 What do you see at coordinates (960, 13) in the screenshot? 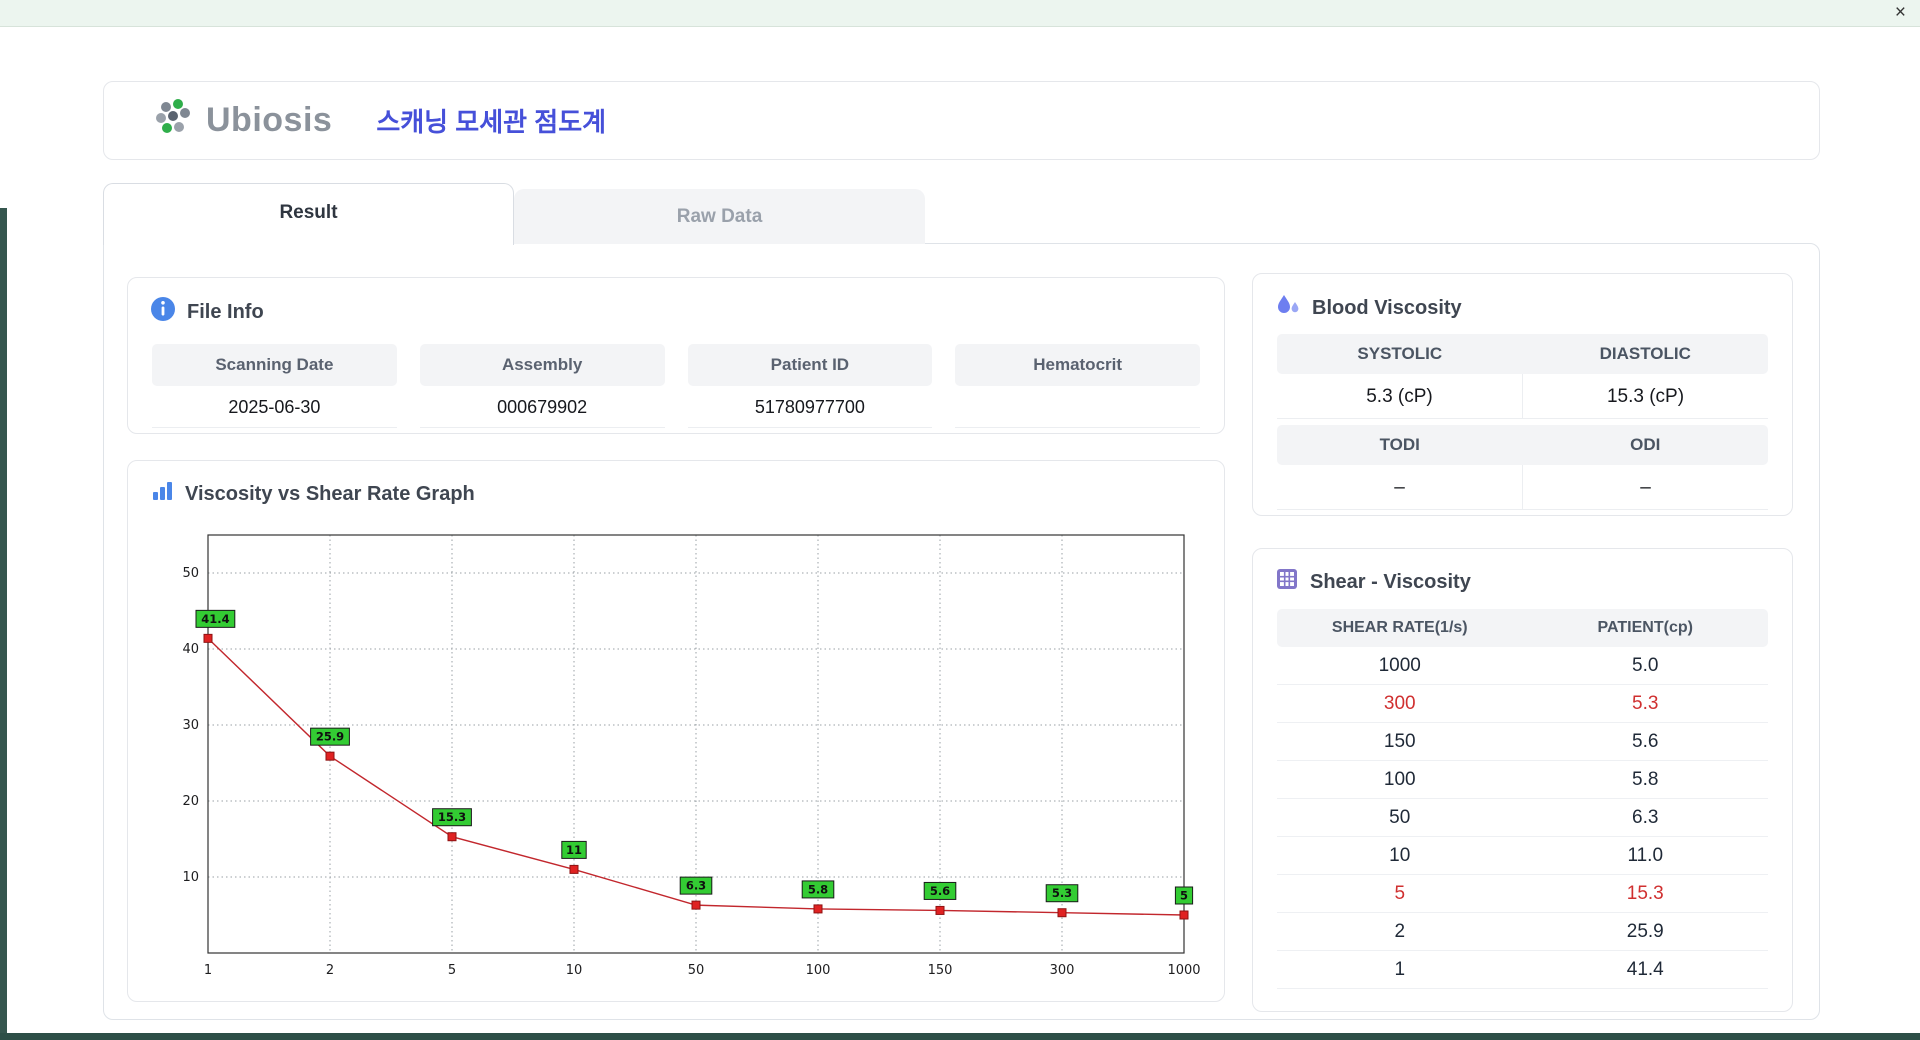
I see `window-titlebar: ×` at bounding box center [960, 13].